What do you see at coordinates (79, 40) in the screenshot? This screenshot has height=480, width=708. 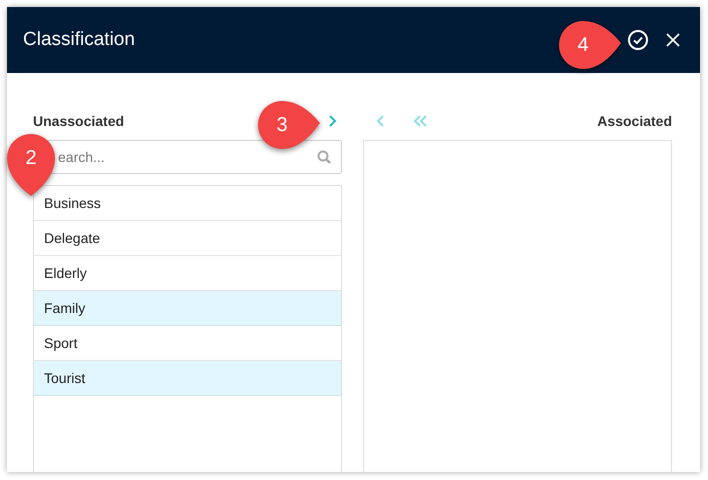 I see `dialog-title: Classification` at bounding box center [79, 40].